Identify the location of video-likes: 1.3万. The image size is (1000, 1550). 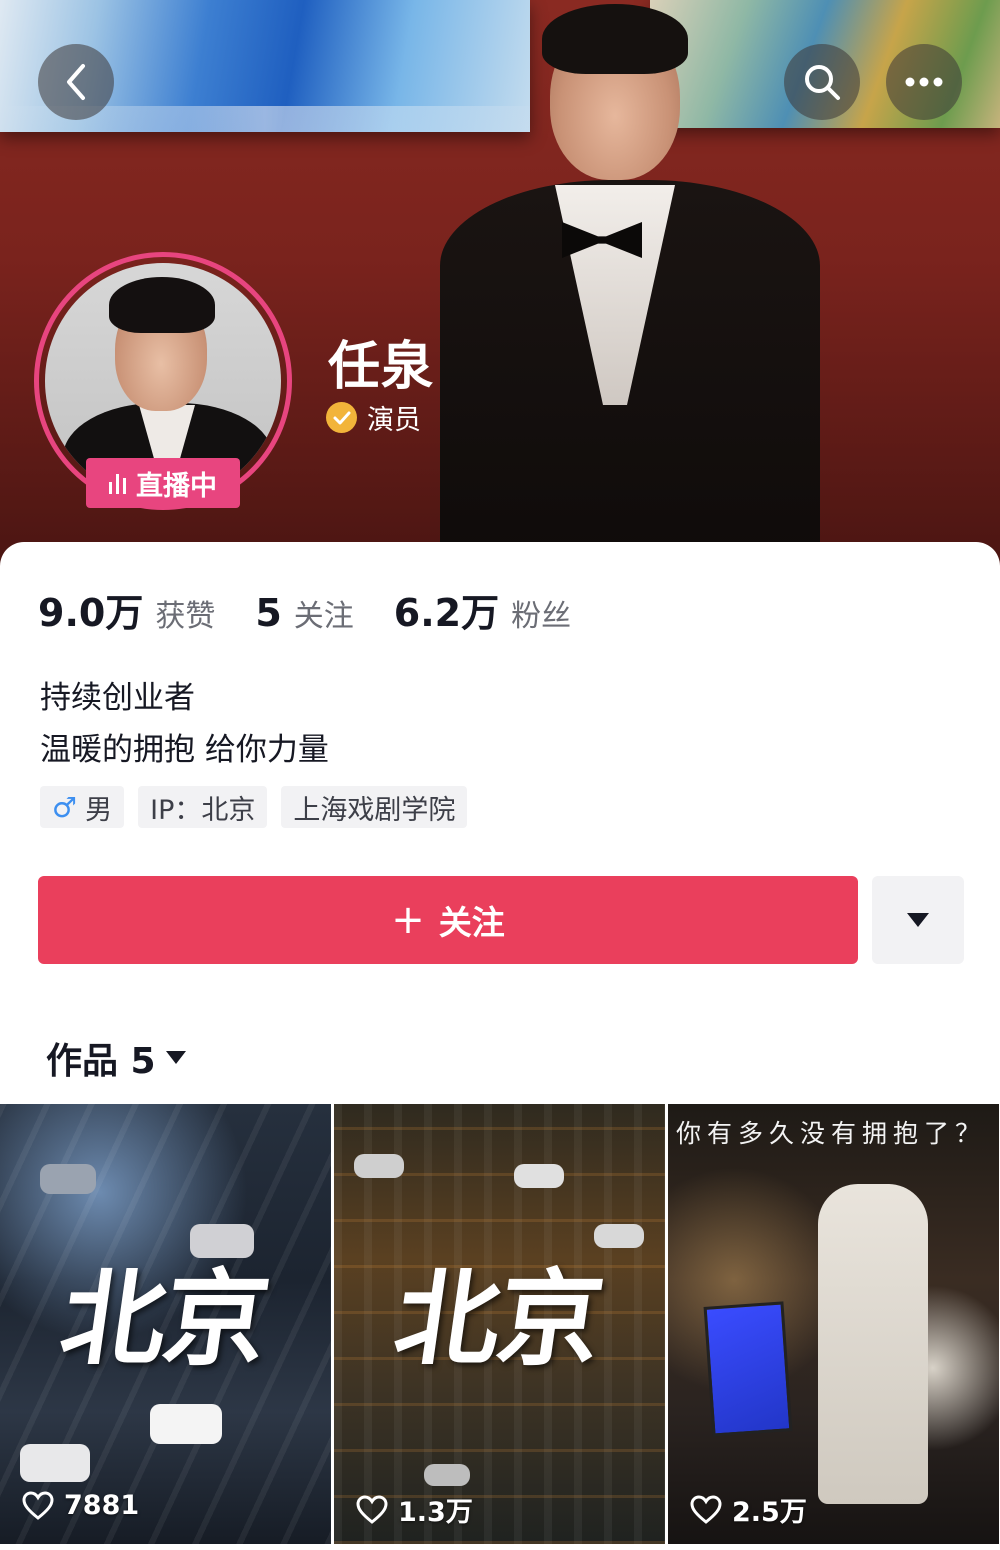
(414, 1509).